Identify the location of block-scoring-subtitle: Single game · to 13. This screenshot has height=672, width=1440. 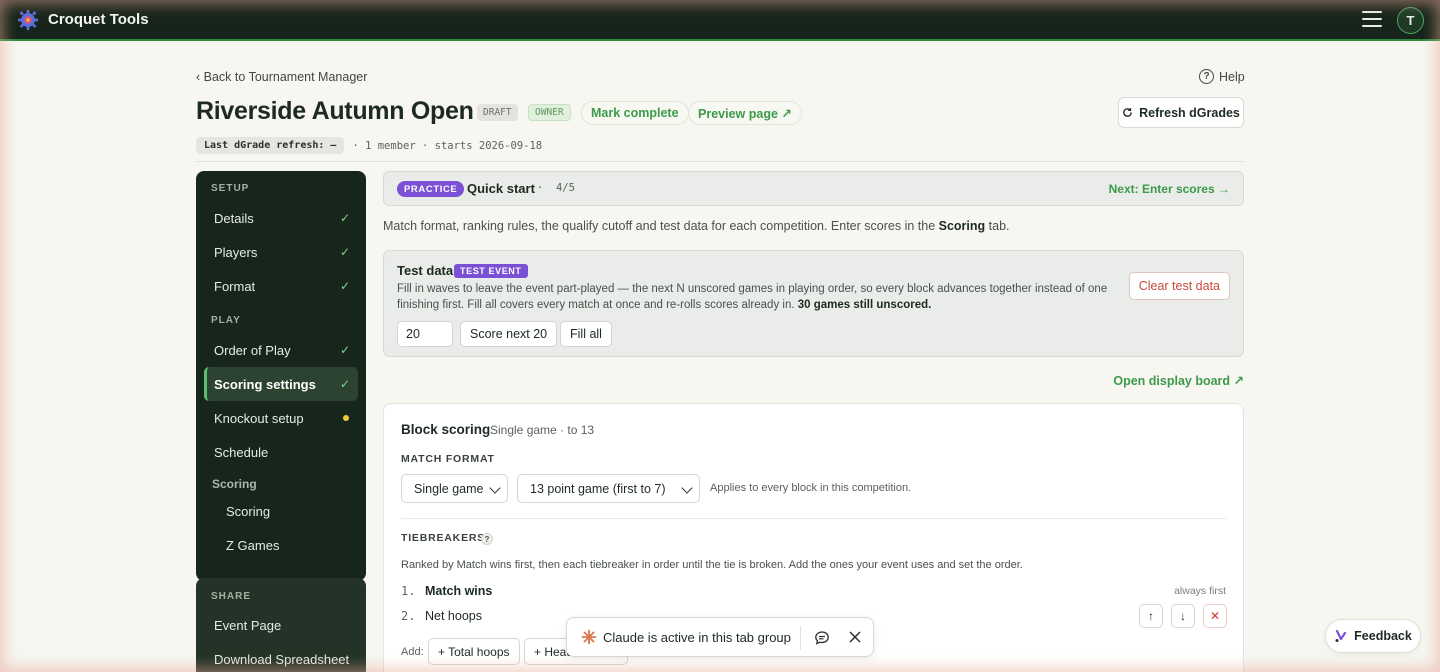
(542, 430).